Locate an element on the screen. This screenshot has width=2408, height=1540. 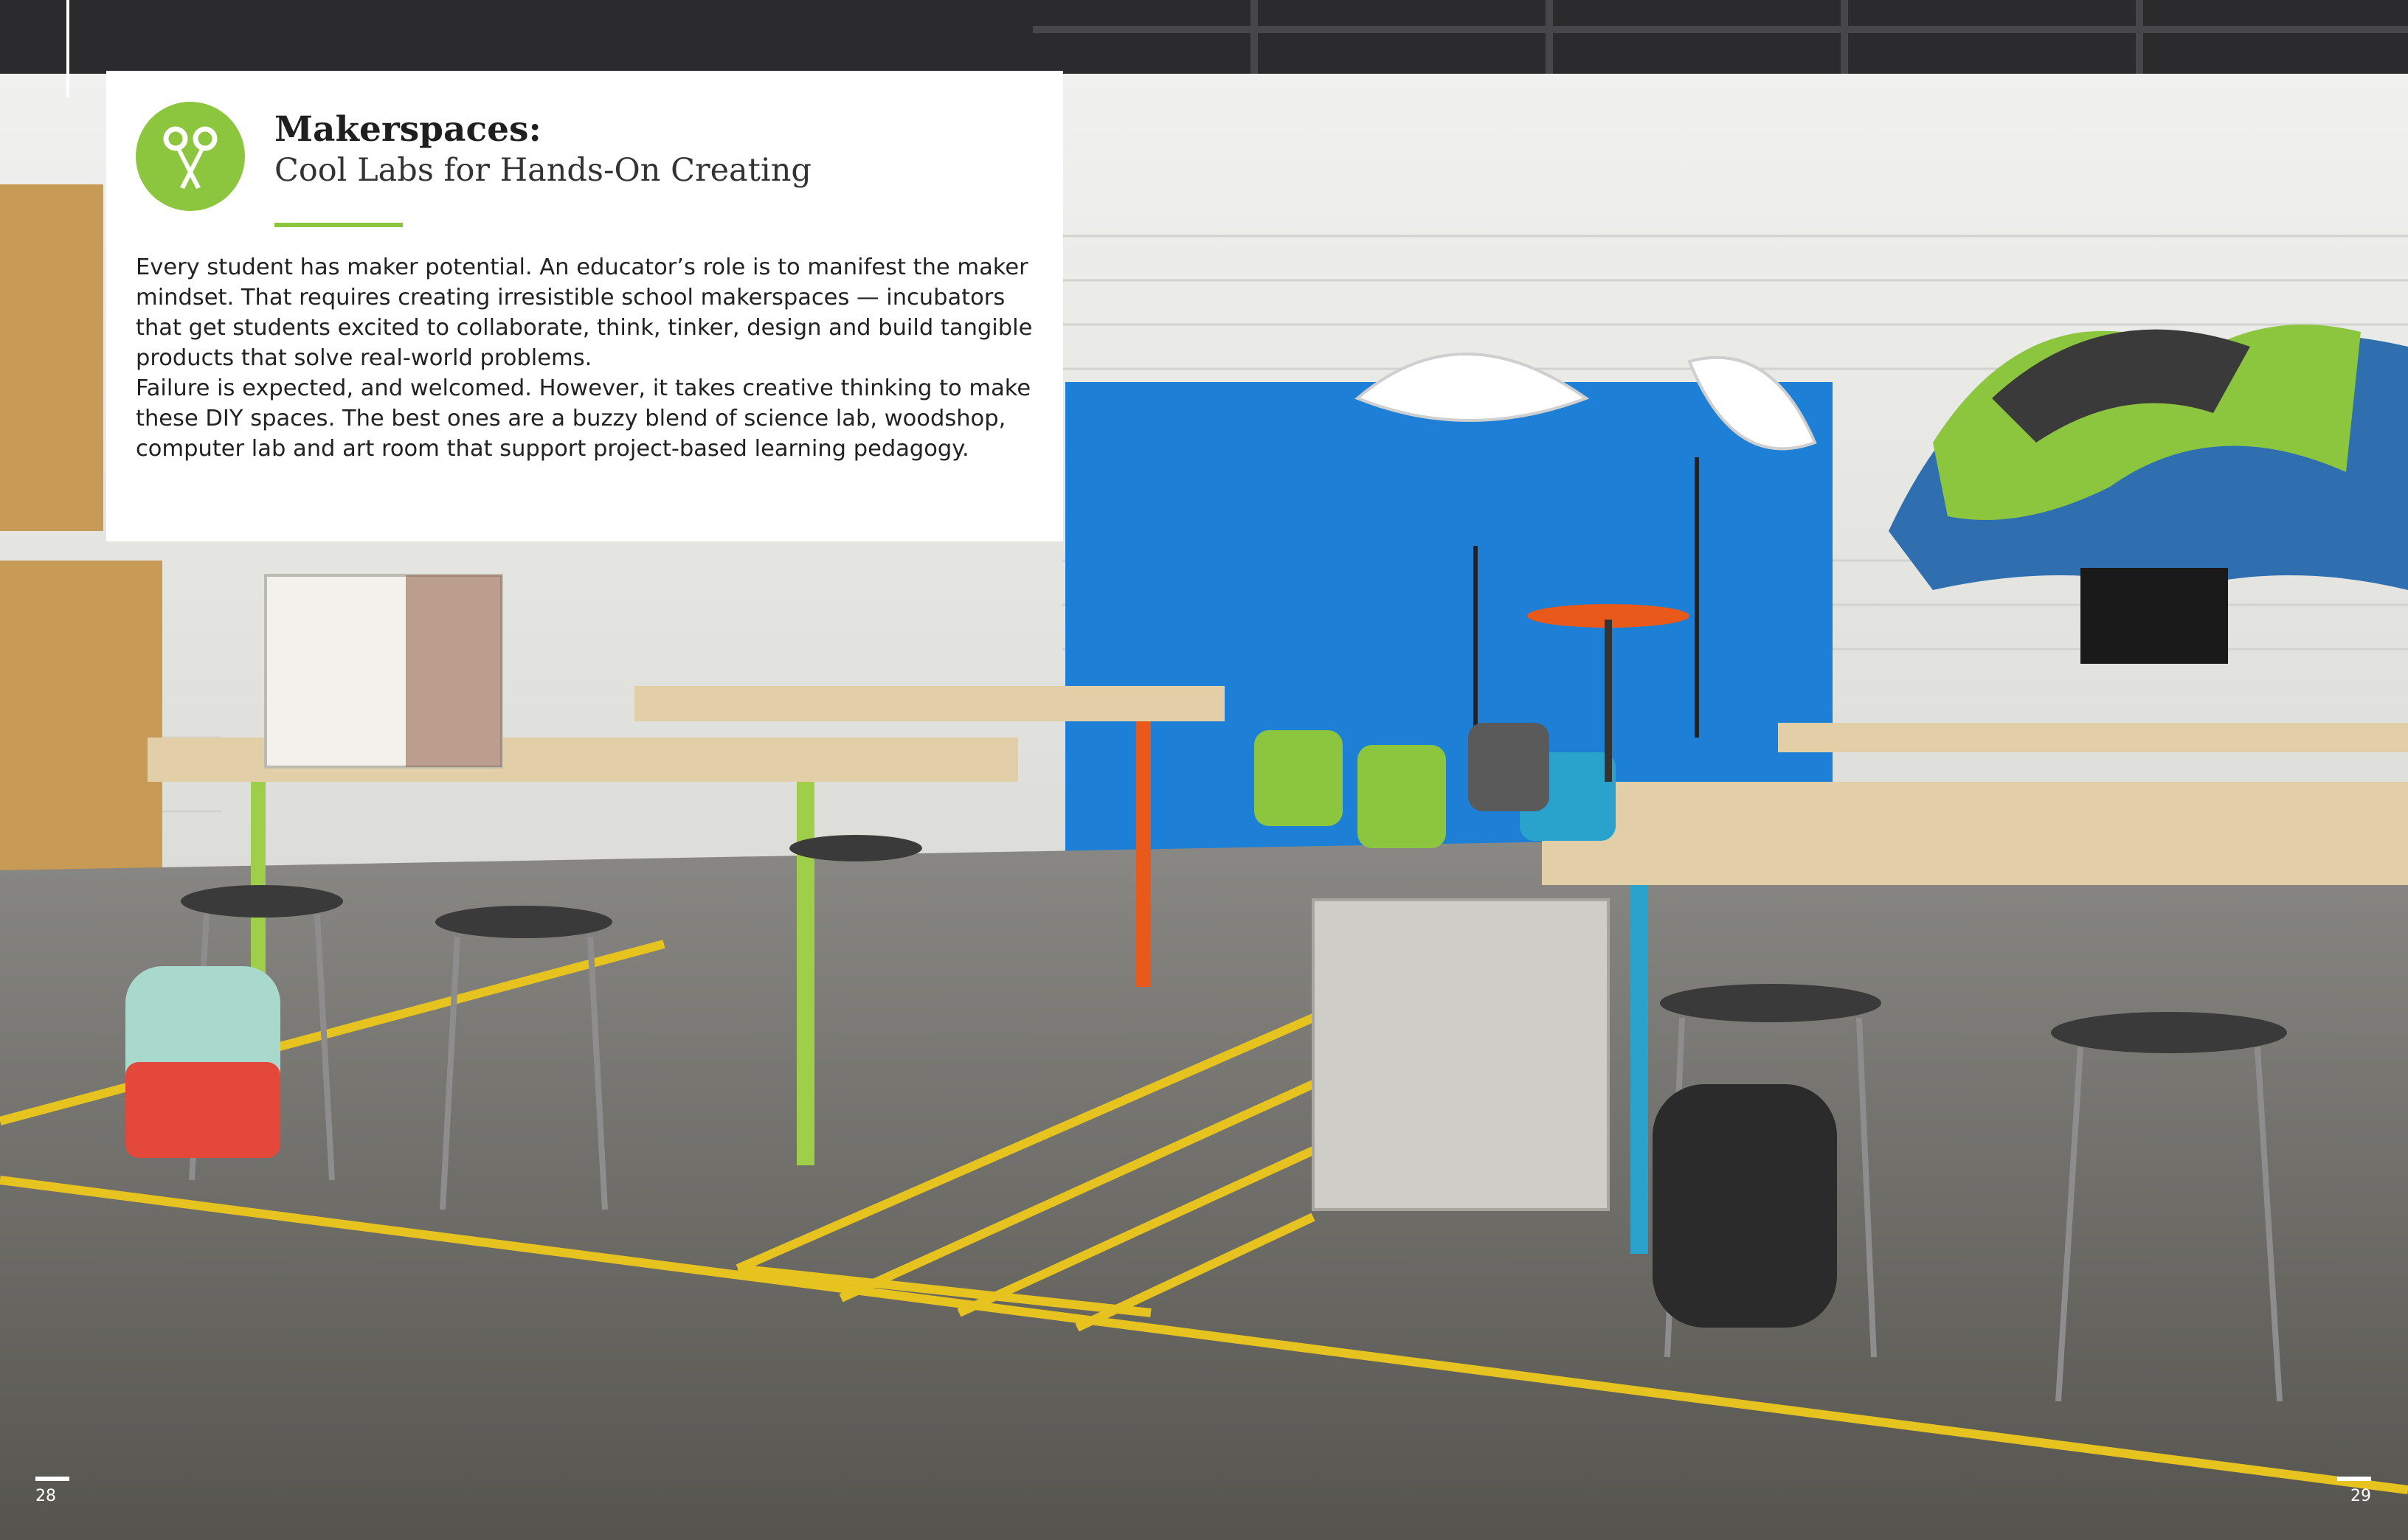
page-number-left: 28 is located at coordinates (46, 1496).